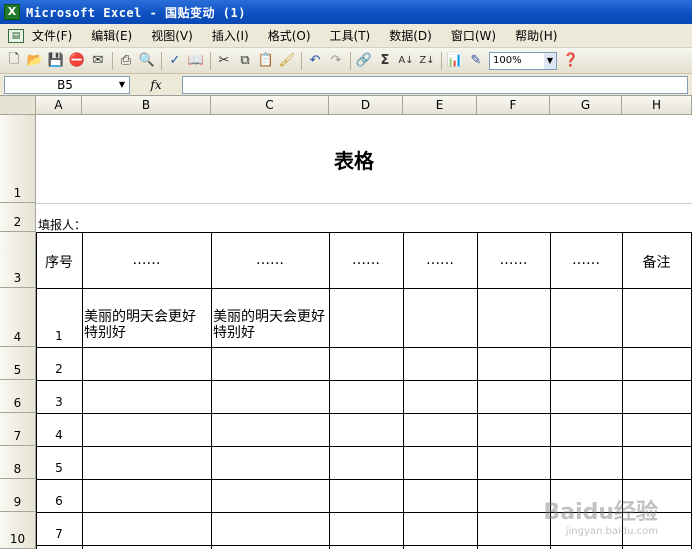  I want to click on print-icon: ⎙, so click(126, 61).